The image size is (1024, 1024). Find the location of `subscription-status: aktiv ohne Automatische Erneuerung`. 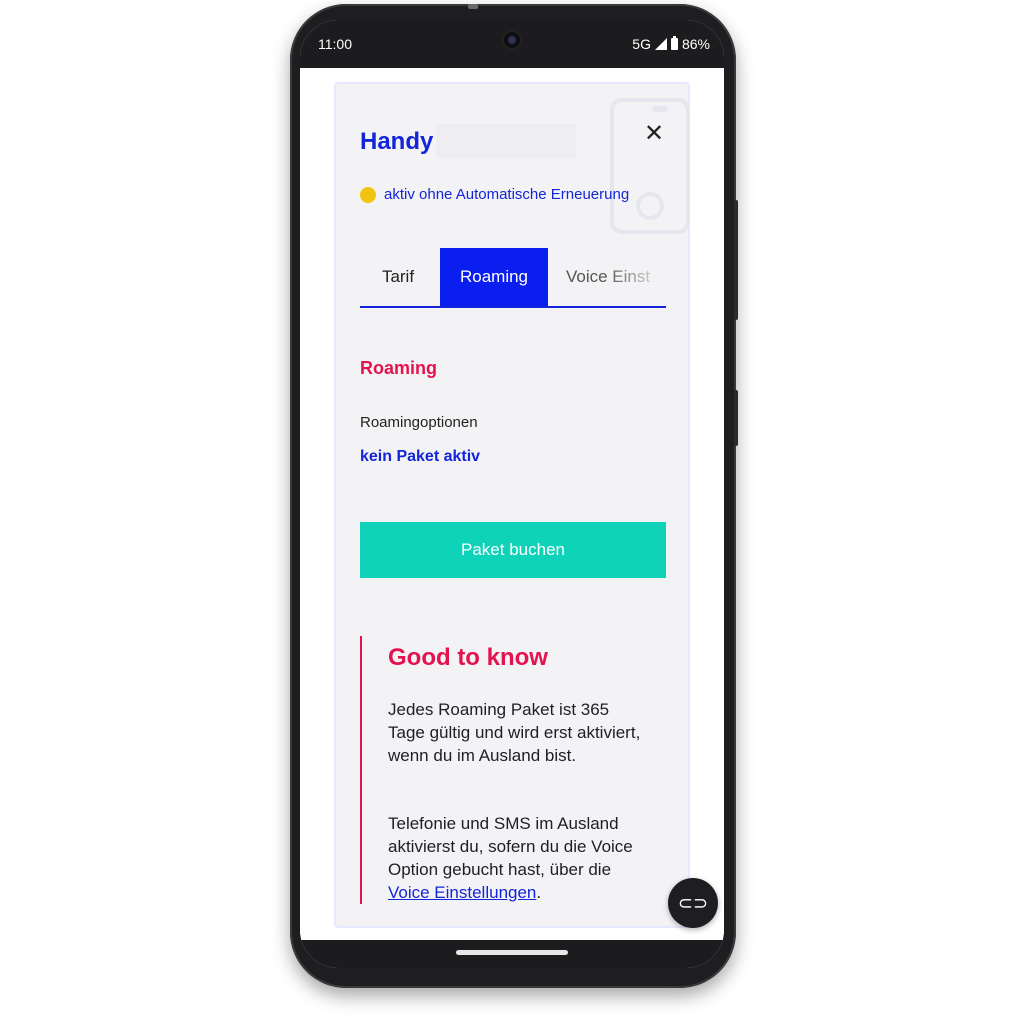

subscription-status: aktiv ohne Automatische Erneuerung is located at coordinates (494, 194).